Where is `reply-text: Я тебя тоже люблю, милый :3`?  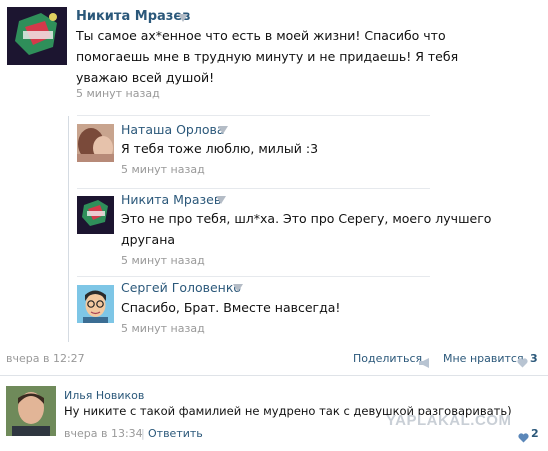
reply-text: Я тебя тоже люблю, милый :3 is located at coordinates (331, 148).